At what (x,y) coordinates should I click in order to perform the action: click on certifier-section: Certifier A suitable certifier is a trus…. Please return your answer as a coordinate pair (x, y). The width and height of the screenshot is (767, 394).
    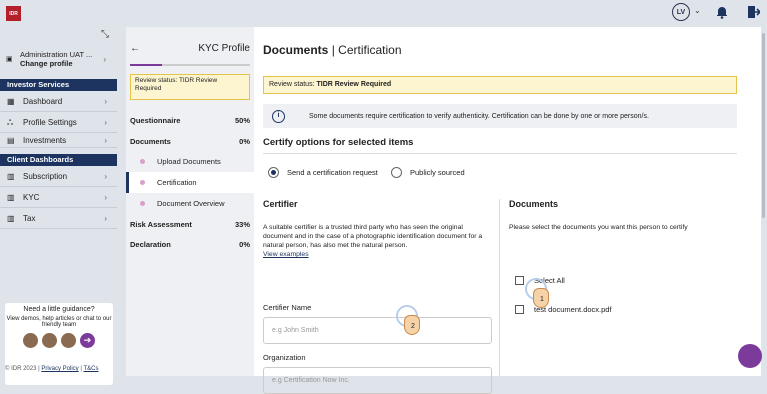
    Looking at the image, I should click on (377, 296).